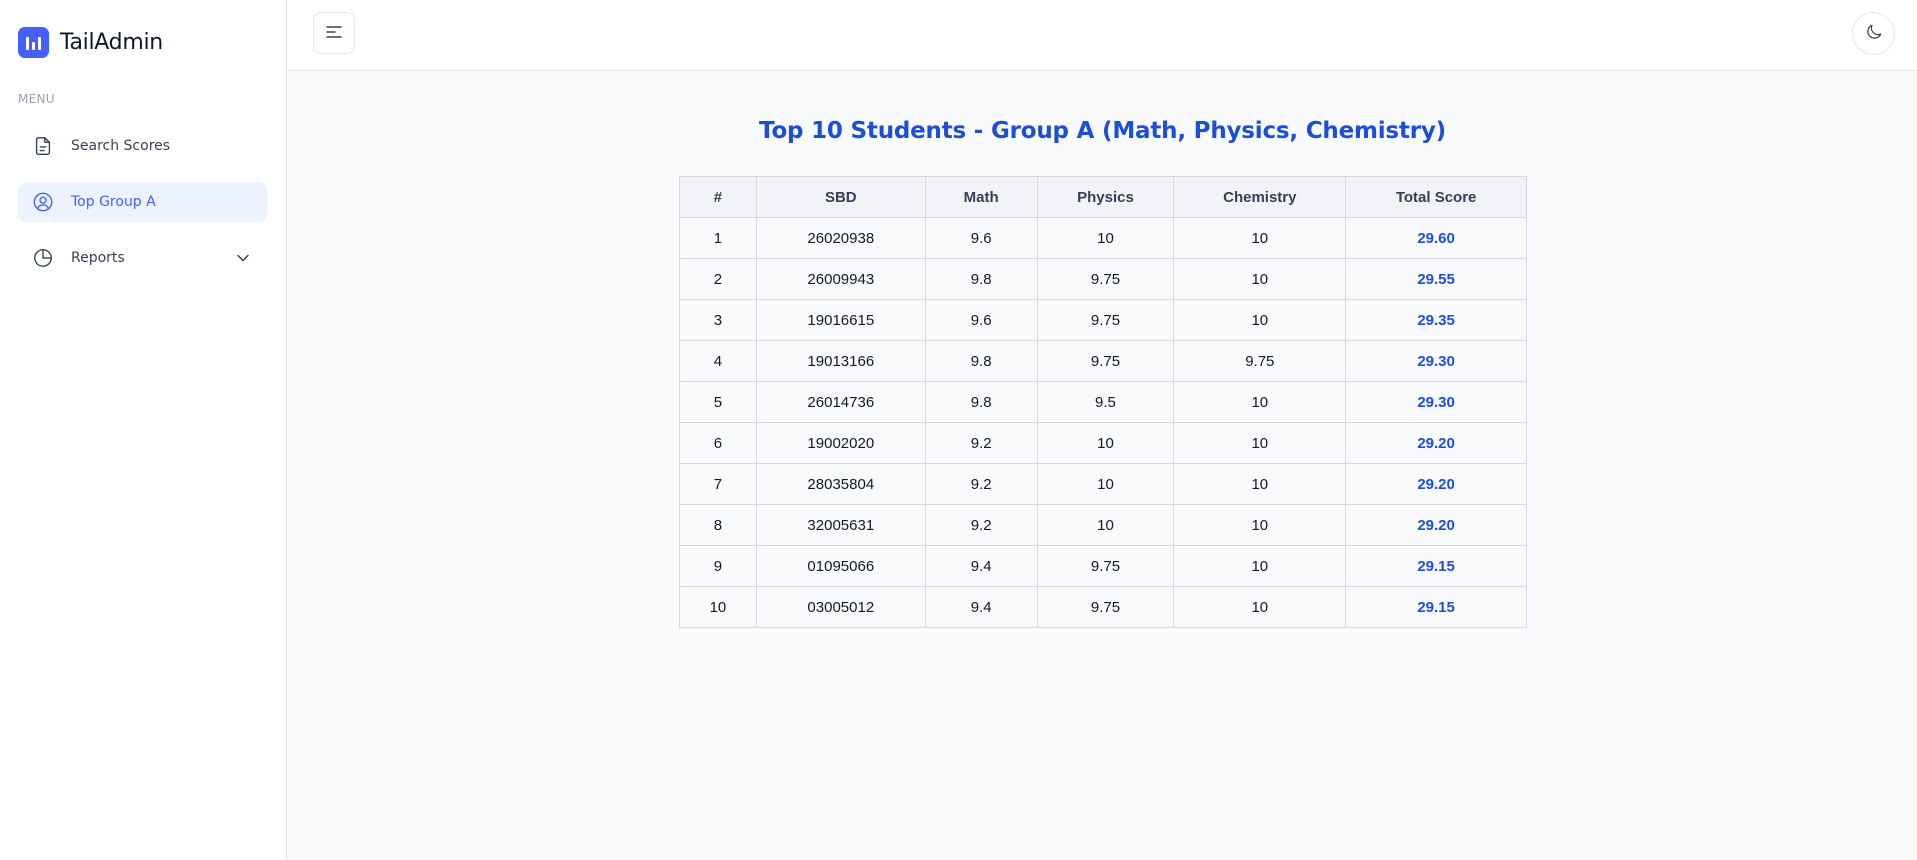 Image resolution: width=1917 pixels, height=860 pixels. Describe the element at coordinates (1102, 35) in the screenshot. I see `top-header` at that location.